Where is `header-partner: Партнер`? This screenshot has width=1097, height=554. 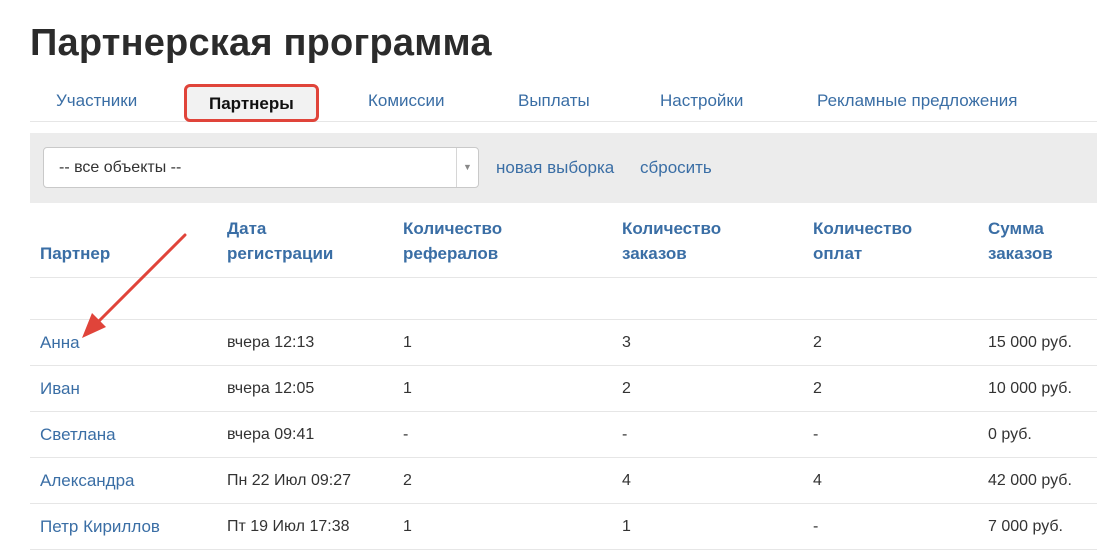 header-partner: Партнер is located at coordinates (75, 253).